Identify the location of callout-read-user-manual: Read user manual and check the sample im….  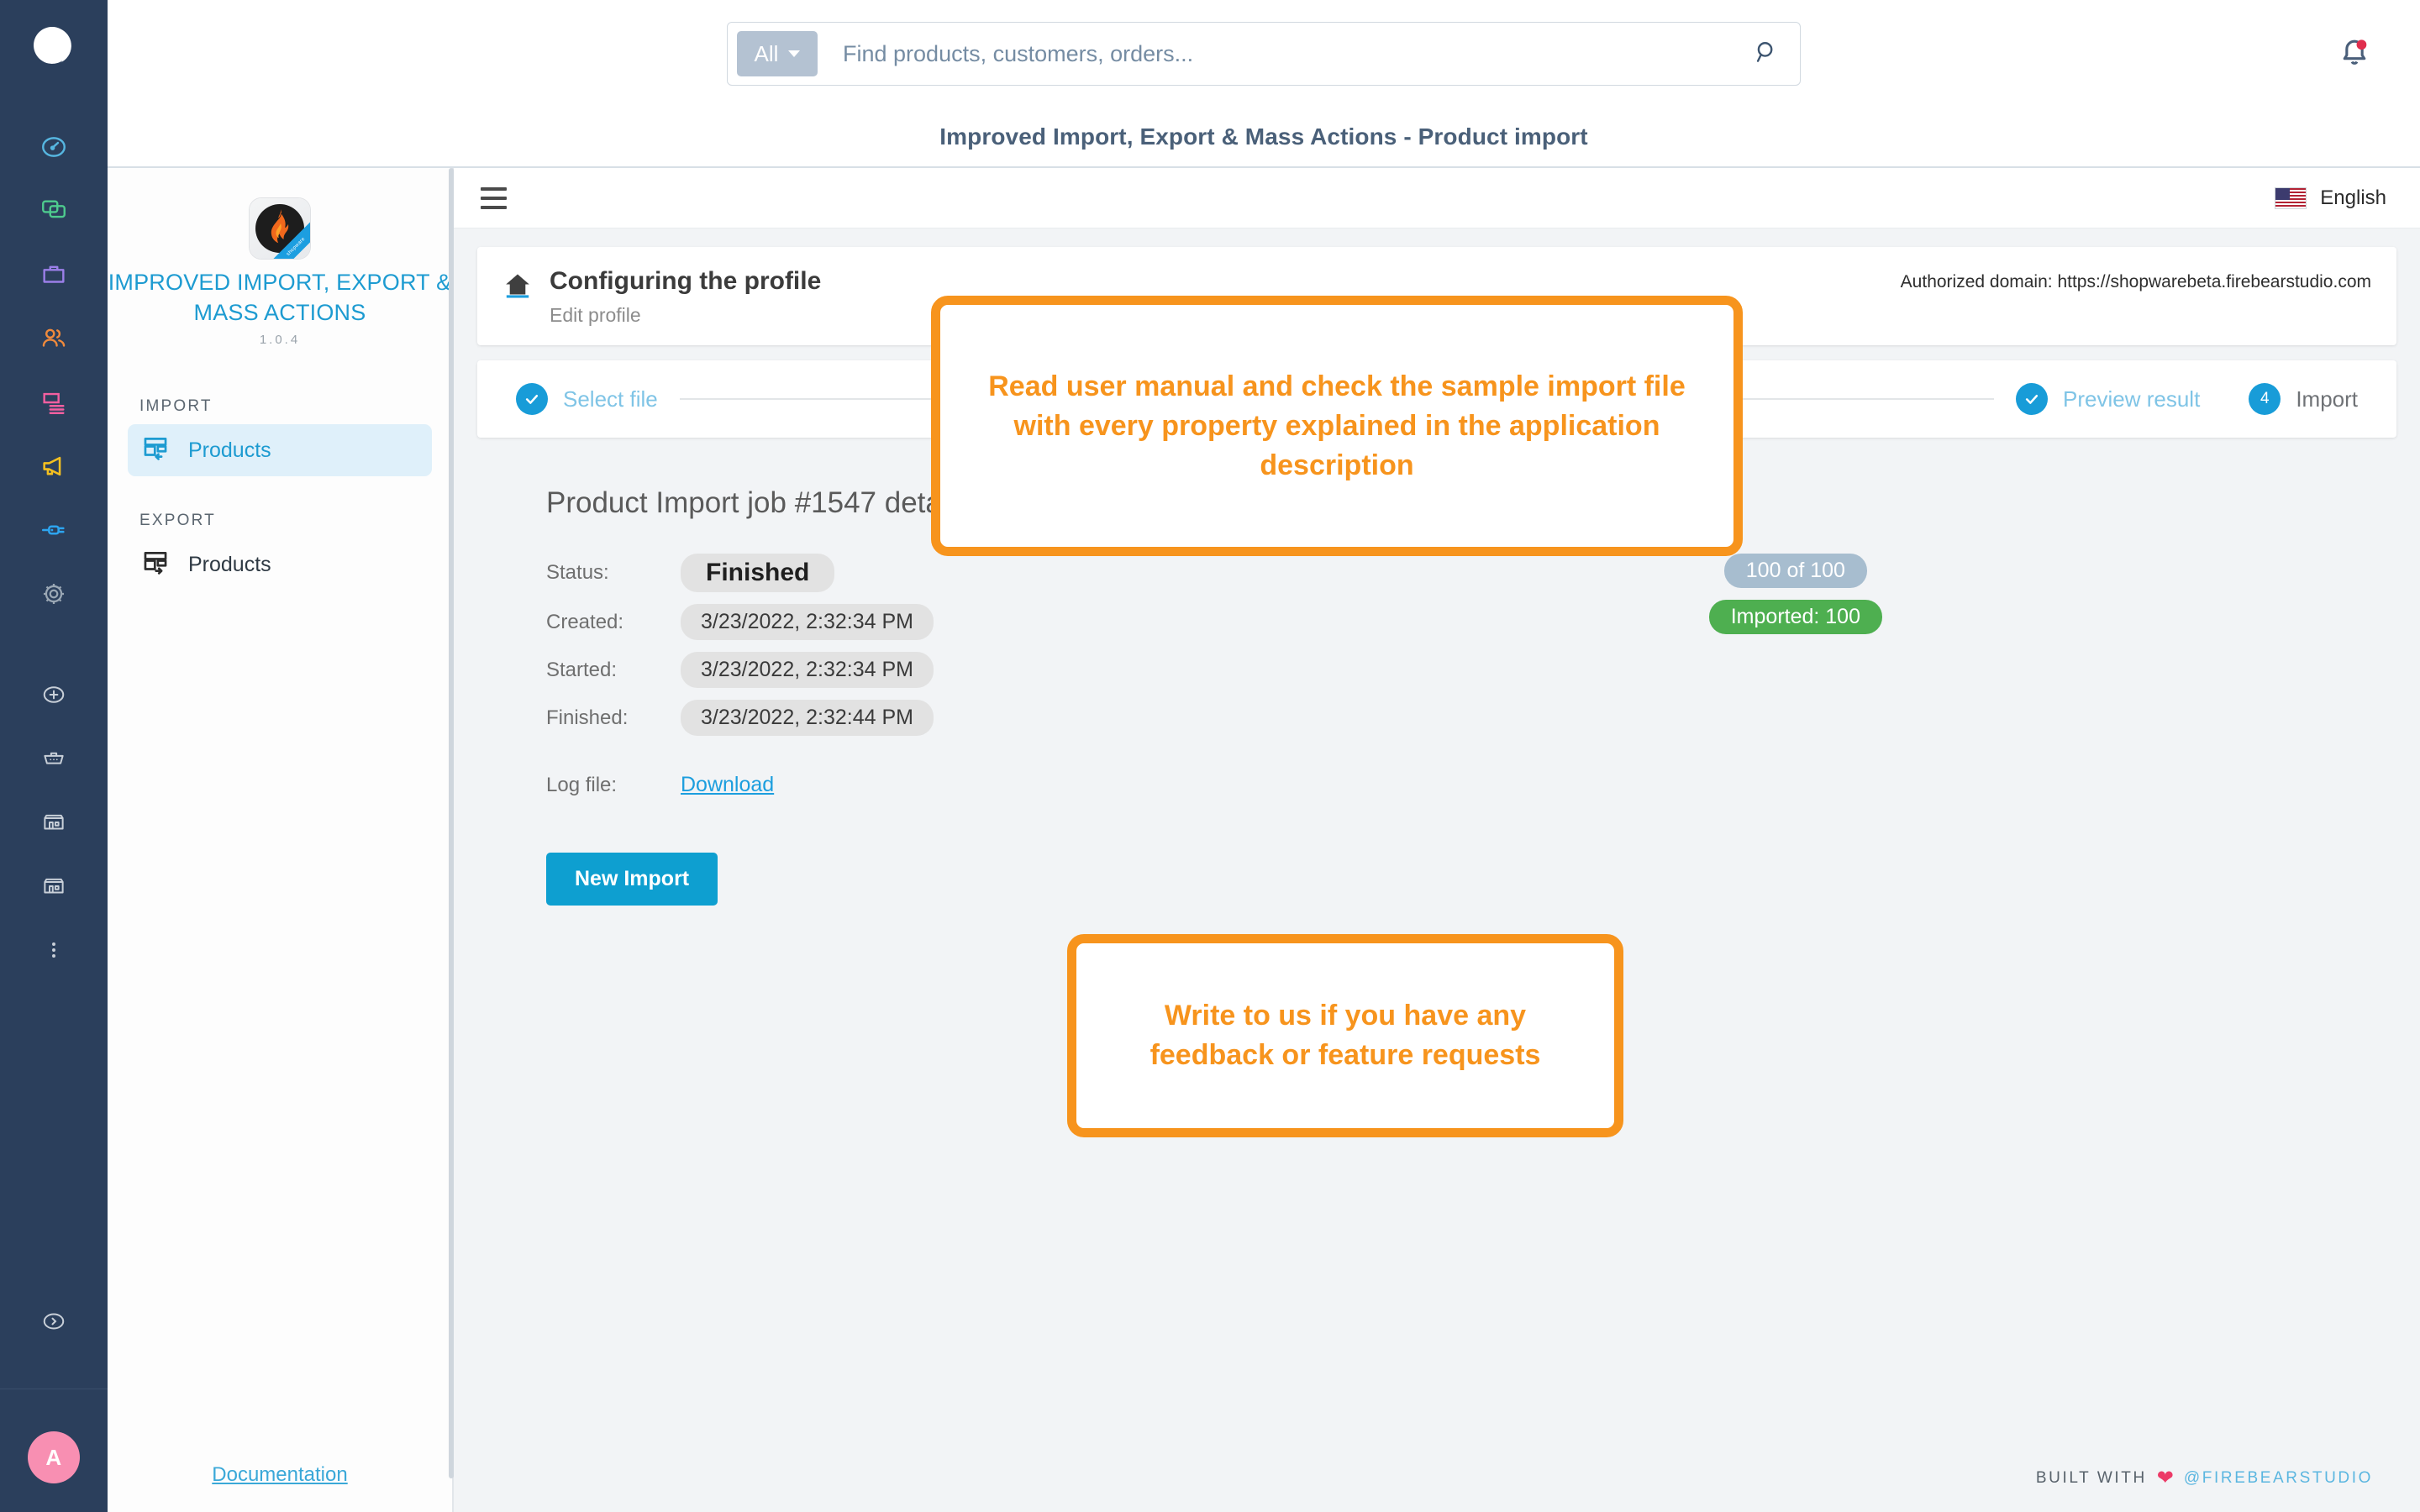
(1337, 426).